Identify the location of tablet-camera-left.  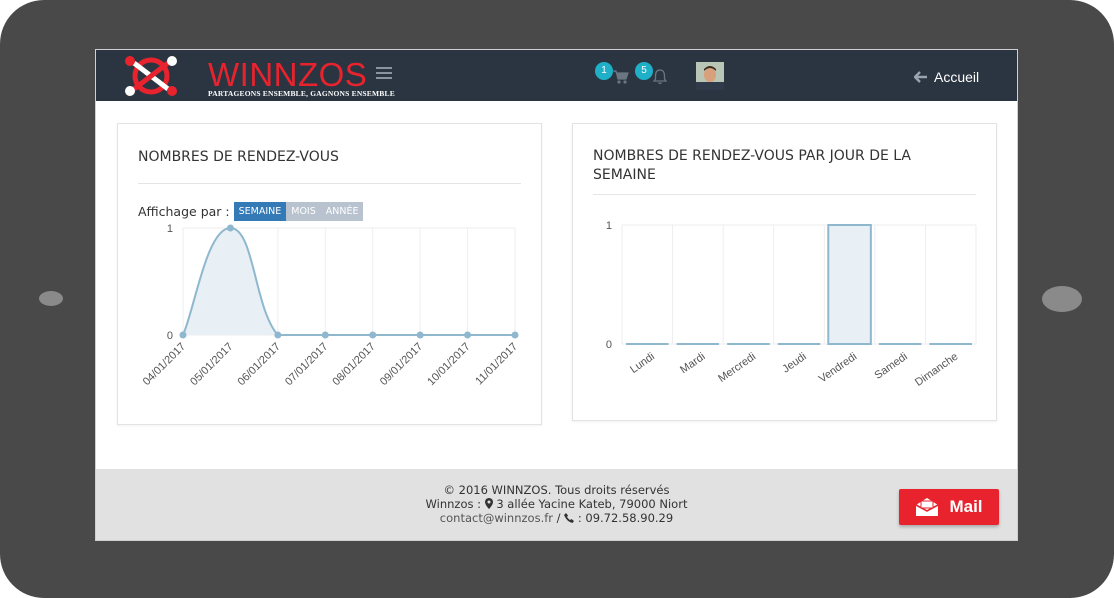
(51, 298).